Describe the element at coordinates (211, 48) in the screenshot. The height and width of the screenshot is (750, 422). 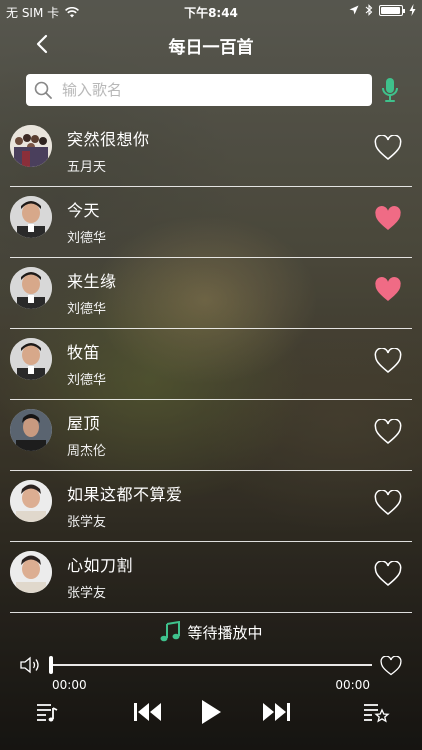
I see `page-title: 每日一百首` at that location.